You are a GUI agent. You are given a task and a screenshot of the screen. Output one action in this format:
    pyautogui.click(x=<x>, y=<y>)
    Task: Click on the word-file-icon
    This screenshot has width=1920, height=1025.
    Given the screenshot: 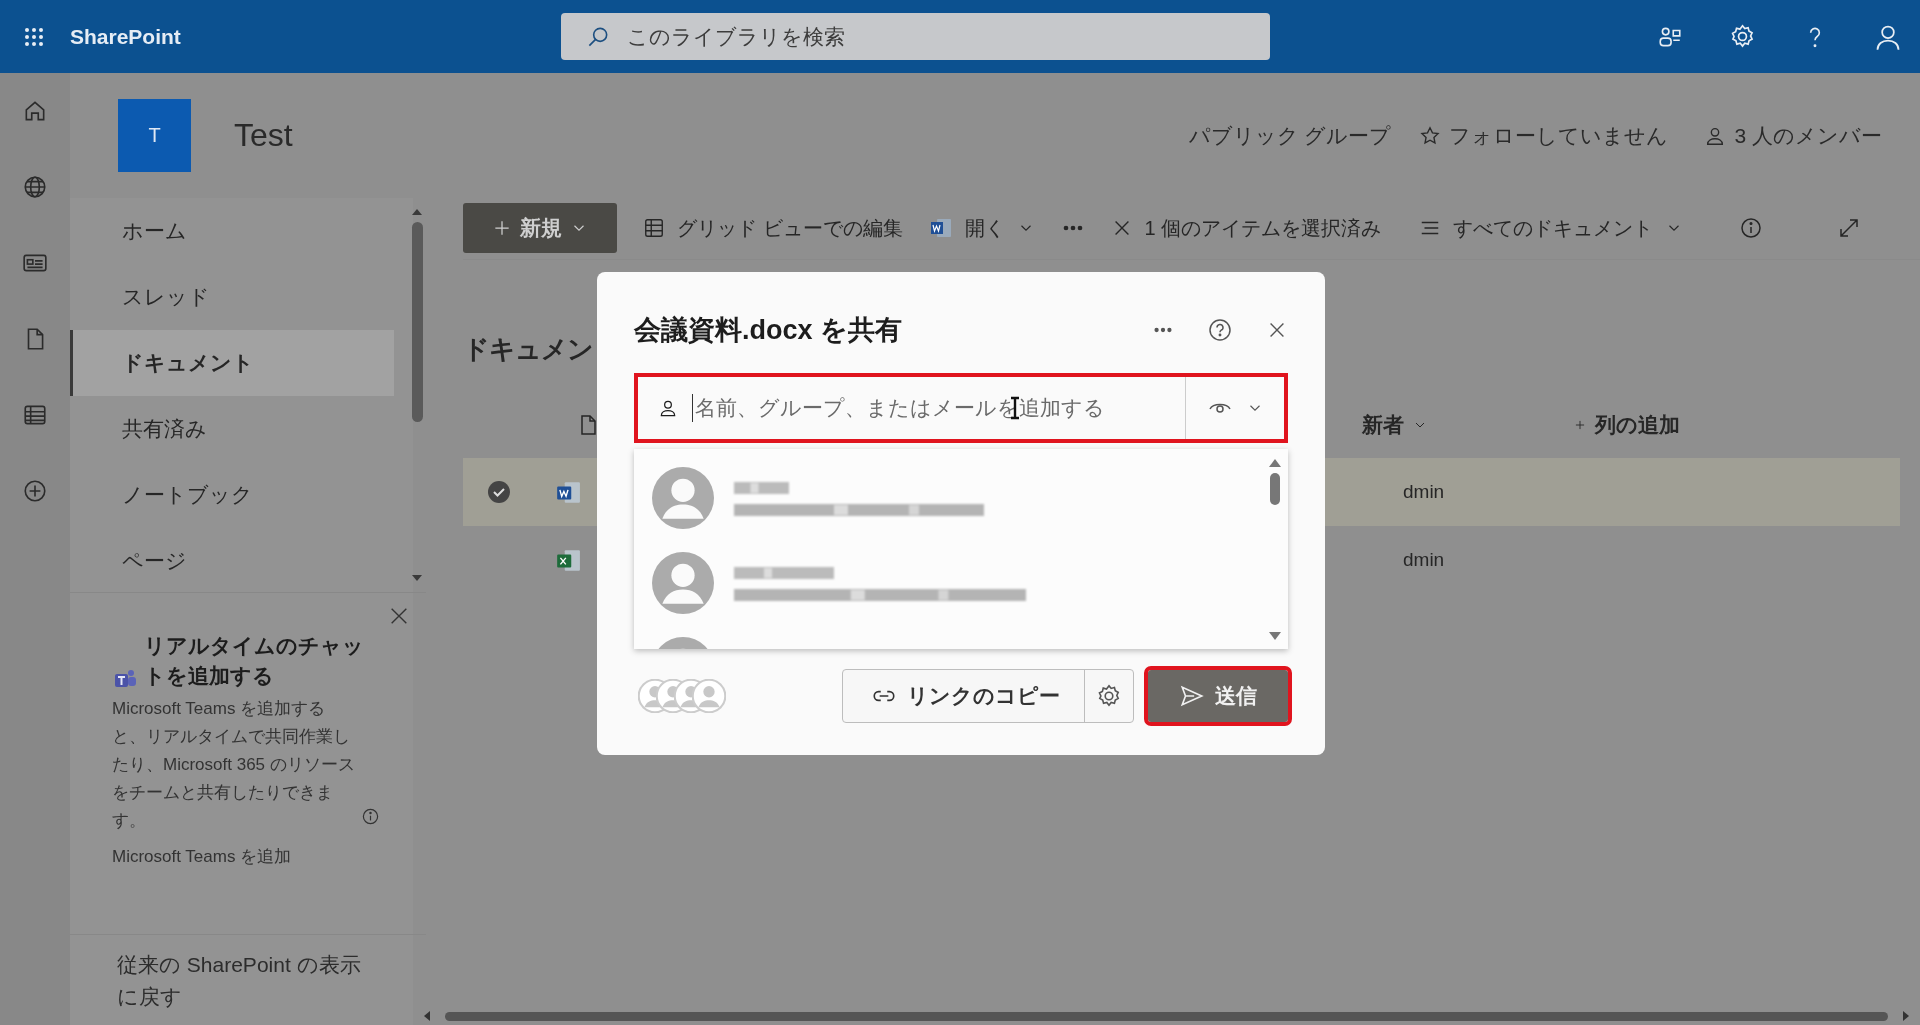 What is the action you would take?
    pyautogui.click(x=568, y=492)
    